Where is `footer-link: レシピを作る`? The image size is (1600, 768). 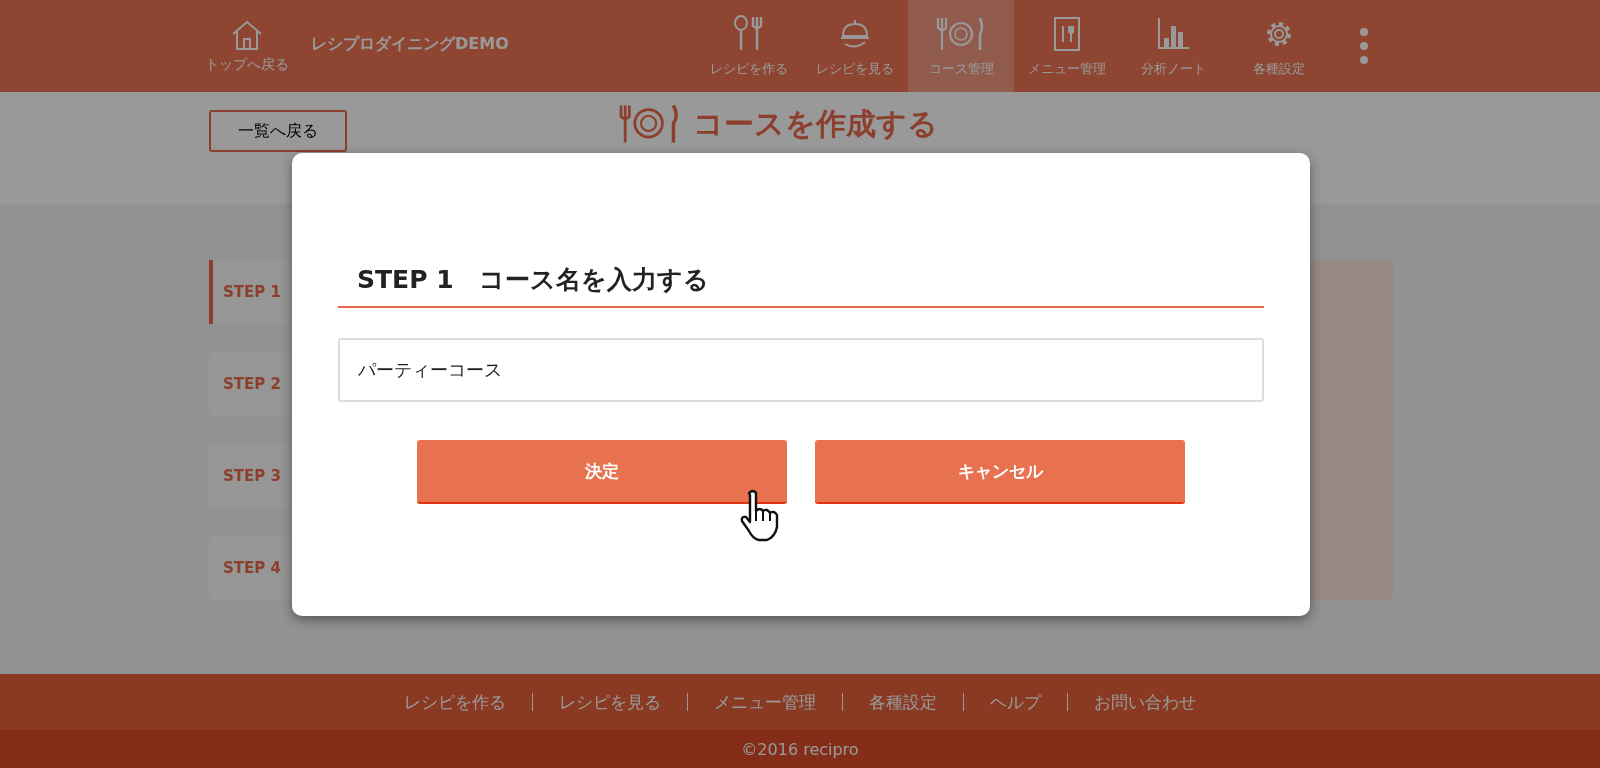
footer-link: レシピを作る is located at coordinates (455, 702).